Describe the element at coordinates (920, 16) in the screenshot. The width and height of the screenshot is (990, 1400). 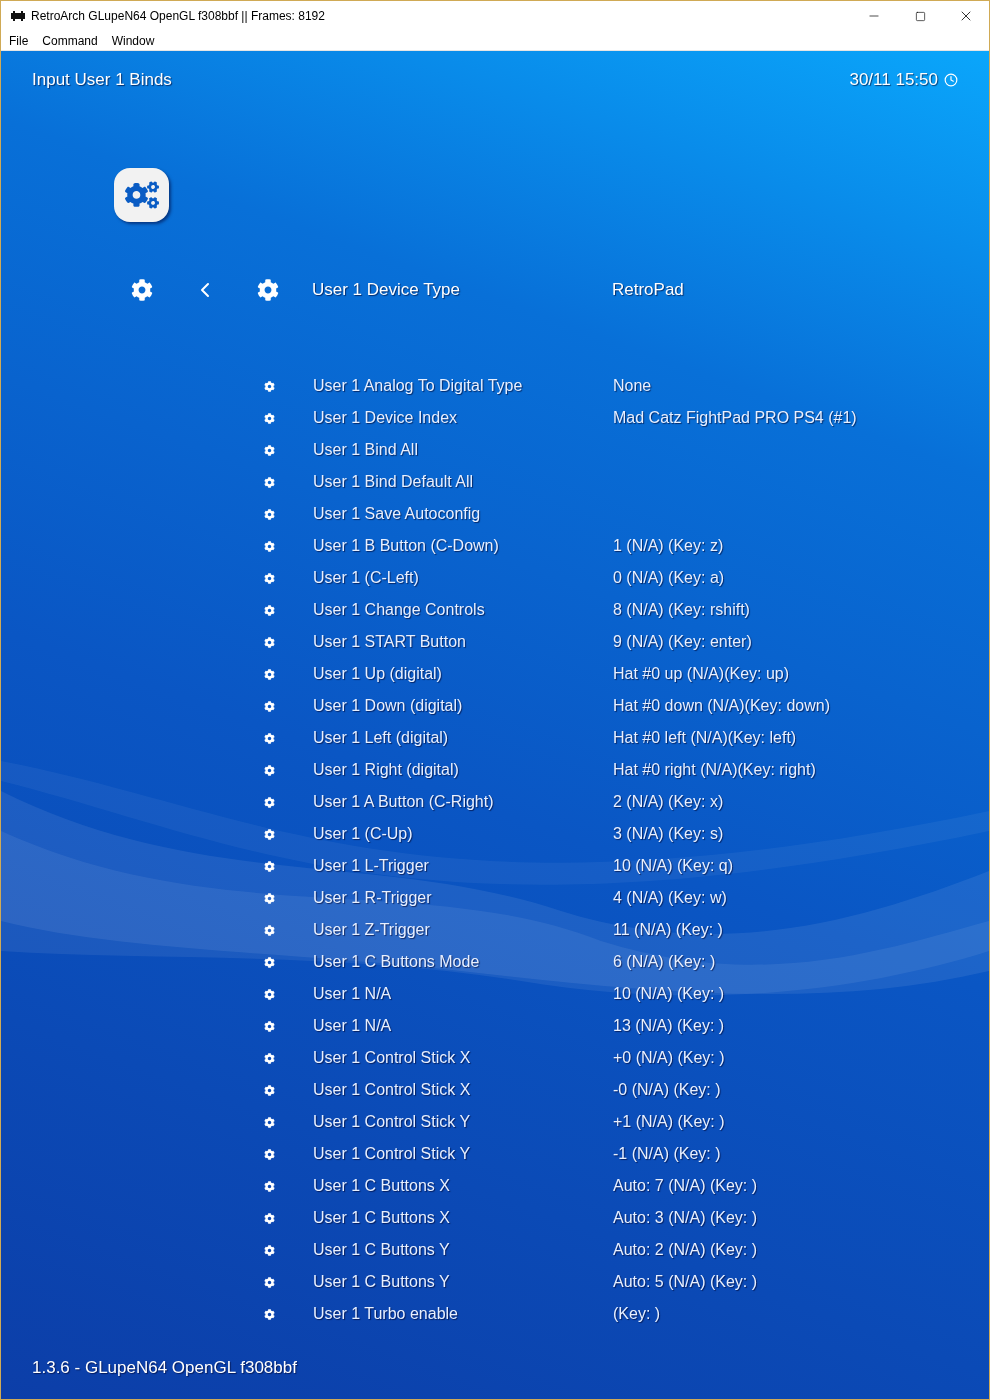
I see `maximize-icon` at that location.